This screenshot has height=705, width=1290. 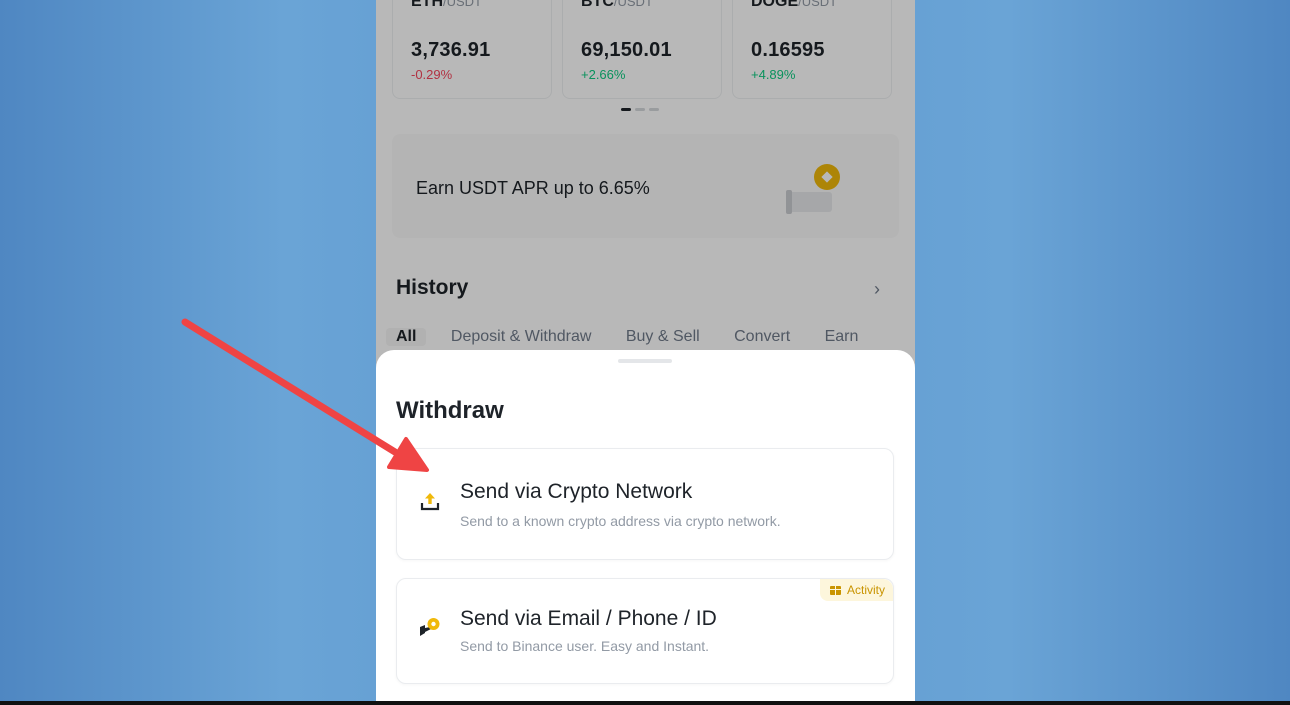 I want to click on activity-badge: Activity, so click(x=856, y=590).